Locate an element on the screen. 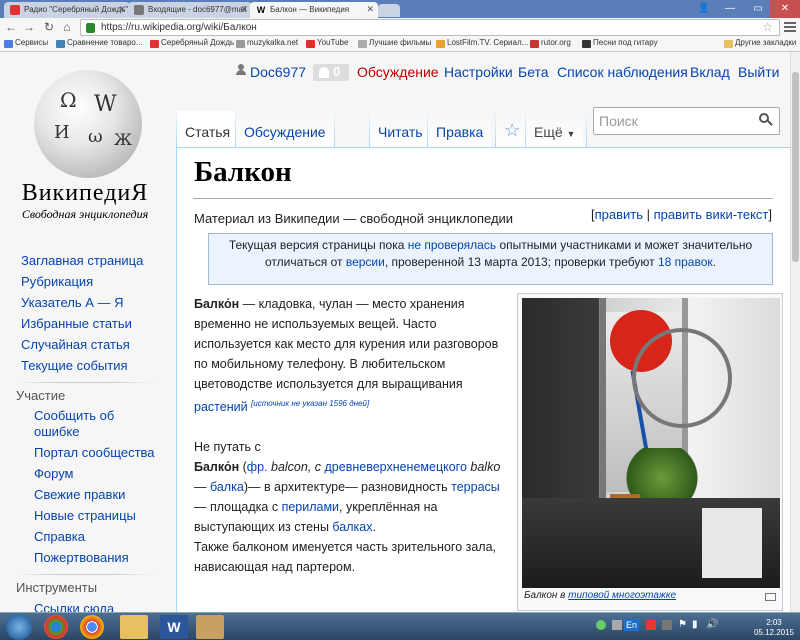  language-indicator: En is located at coordinates (632, 625).